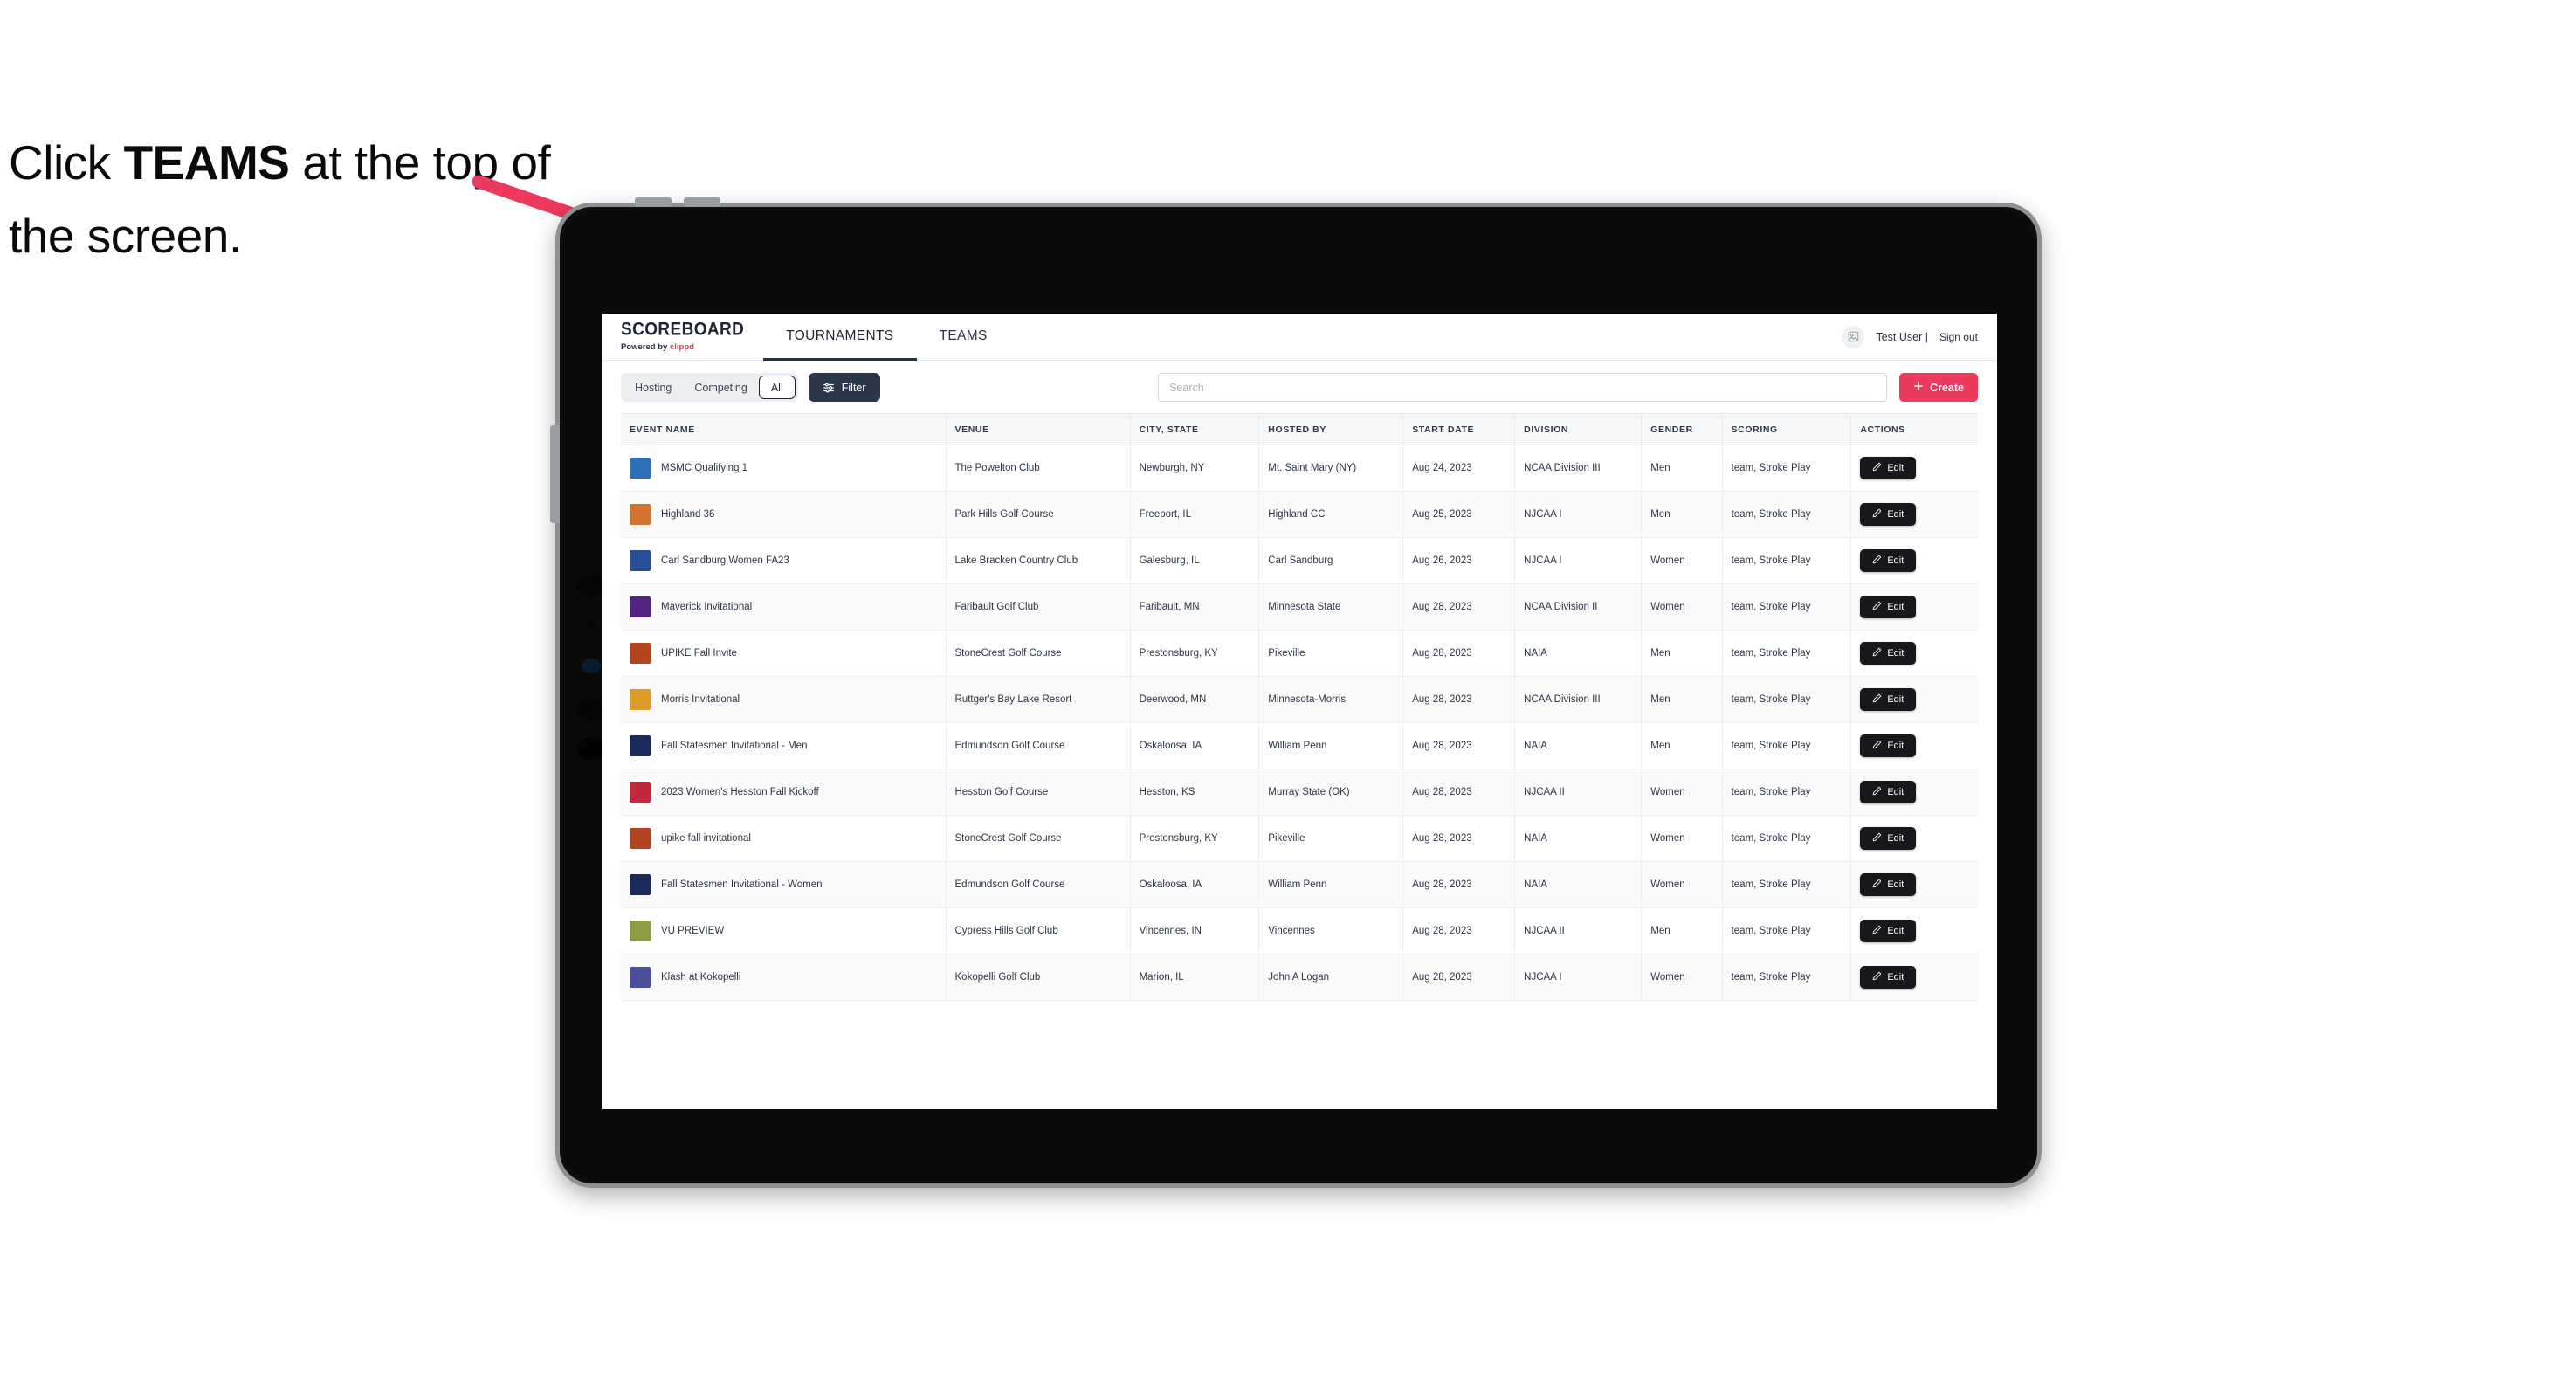 The width and height of the screenshot is (2576, 1386). I want to click on nav-tabs: TOURNAMENTS TEAMS, so click(886, 337).